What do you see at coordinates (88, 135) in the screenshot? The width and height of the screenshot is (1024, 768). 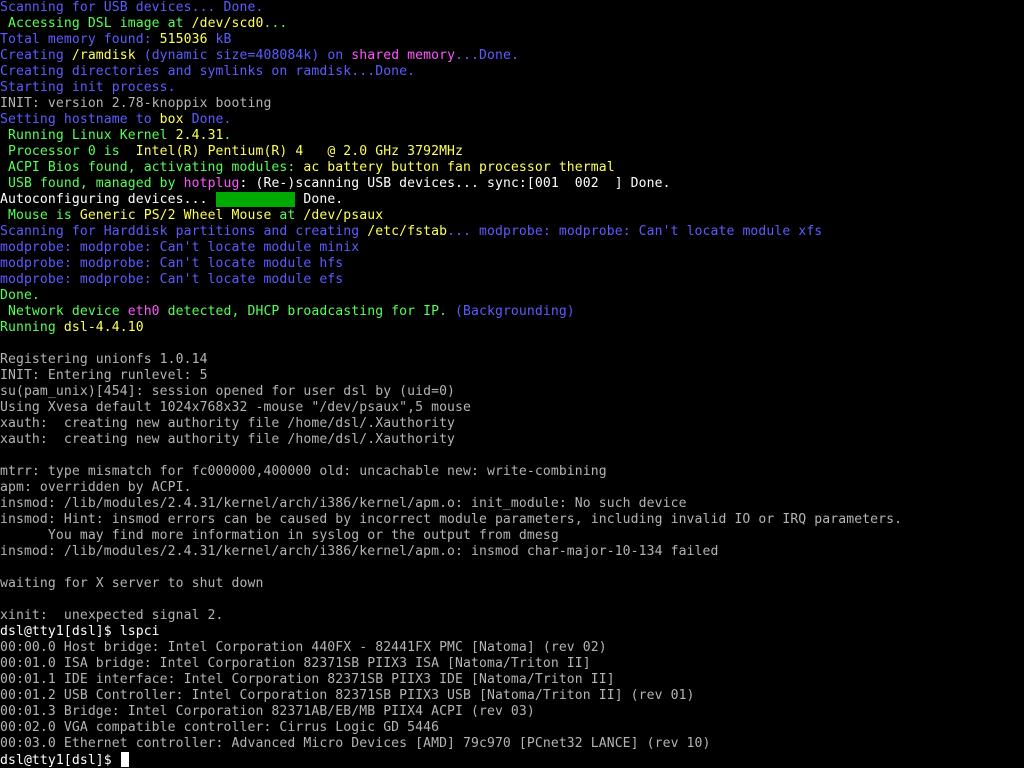 I see `console-text: Running Linux Kernel` at bounding box center [88, 135].